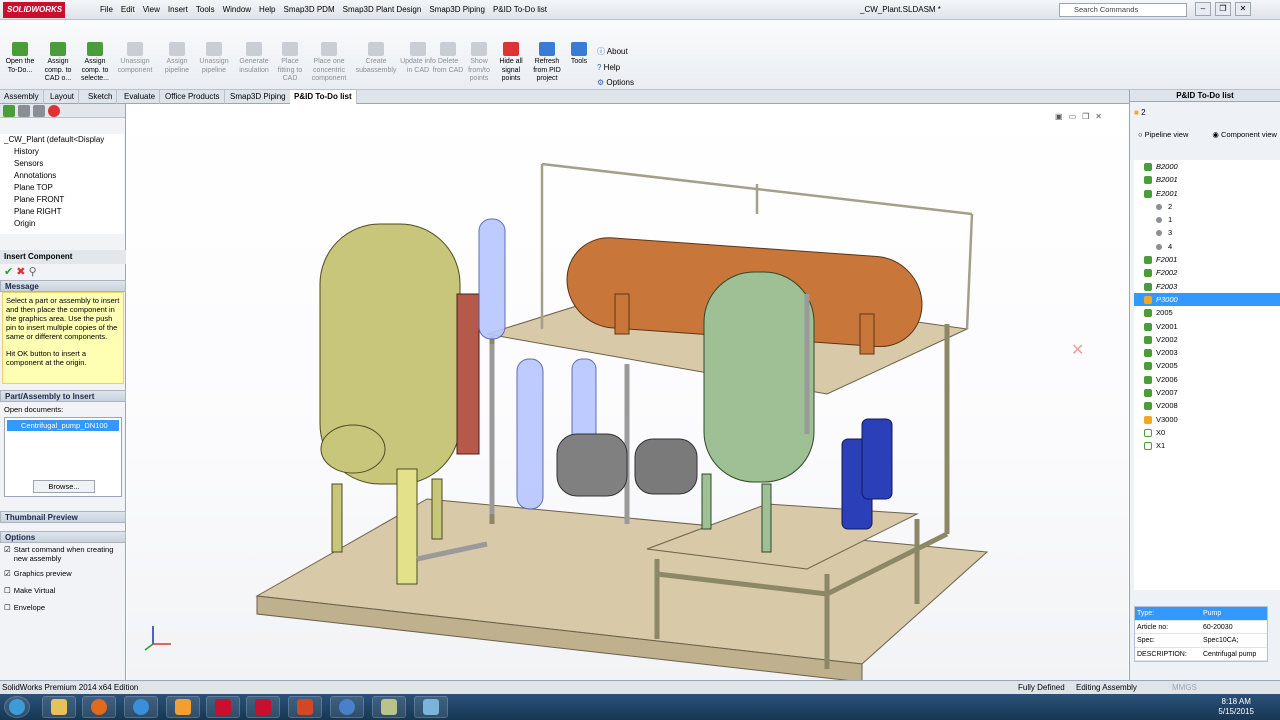  What do you see at coordinates (62, 176) in the screenshot?
I see `tree-item-annotations: Annotations` at bounding box center [62, 176].